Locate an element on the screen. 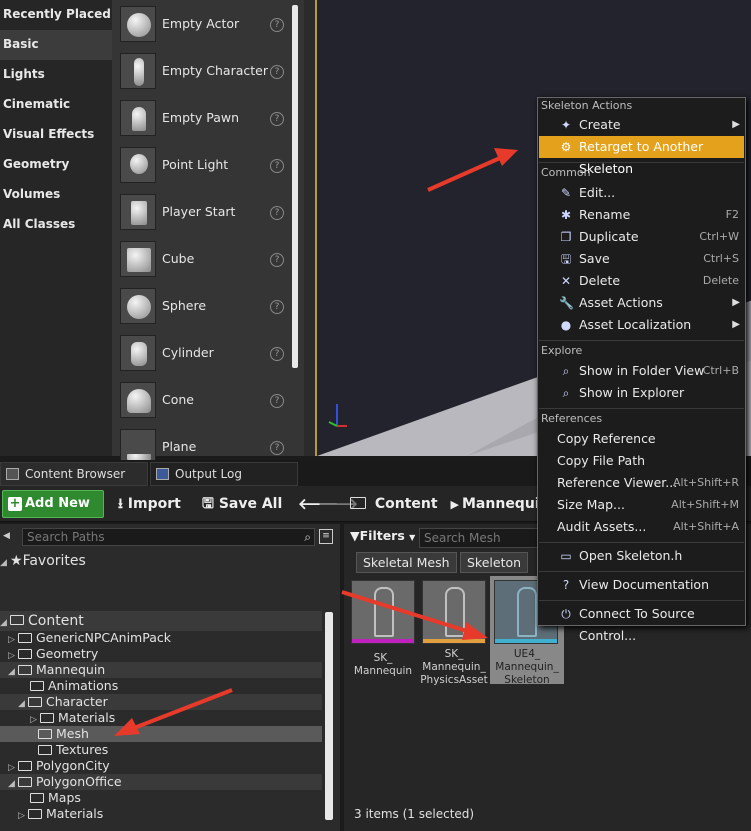  import-button: ⭳ Import is located at coordinates (149, 504).